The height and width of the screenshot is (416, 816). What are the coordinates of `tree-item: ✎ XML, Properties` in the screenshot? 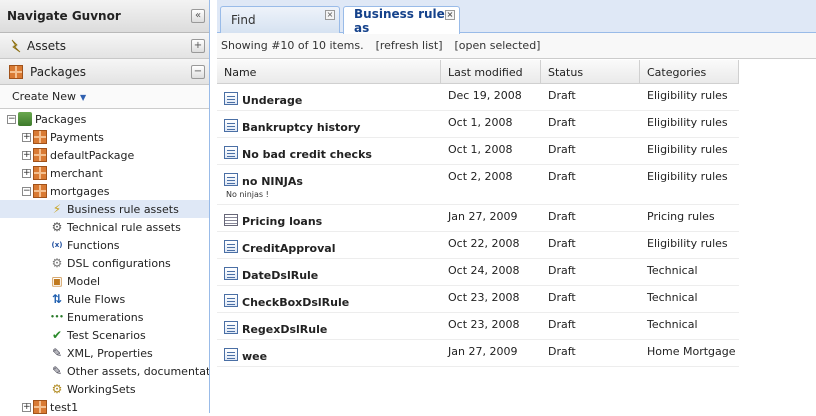 It's located at (104, 353).